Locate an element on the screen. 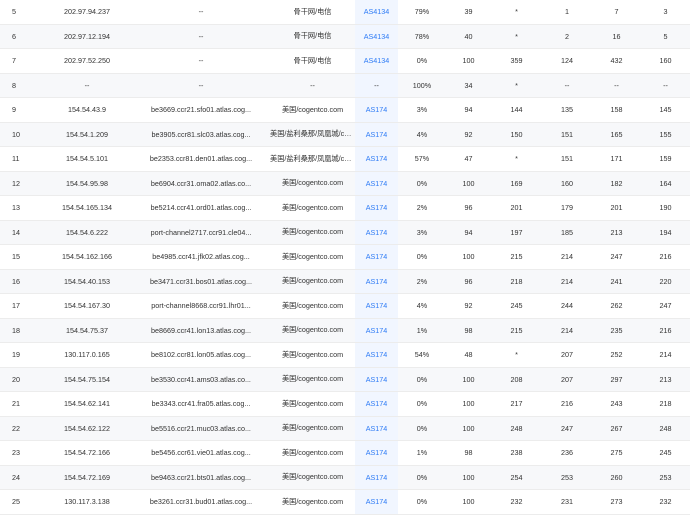 The width and height of the screenshot is (690, 515). ip-address-cell: 154.54.162.166 is located at coordinates (87, 257).